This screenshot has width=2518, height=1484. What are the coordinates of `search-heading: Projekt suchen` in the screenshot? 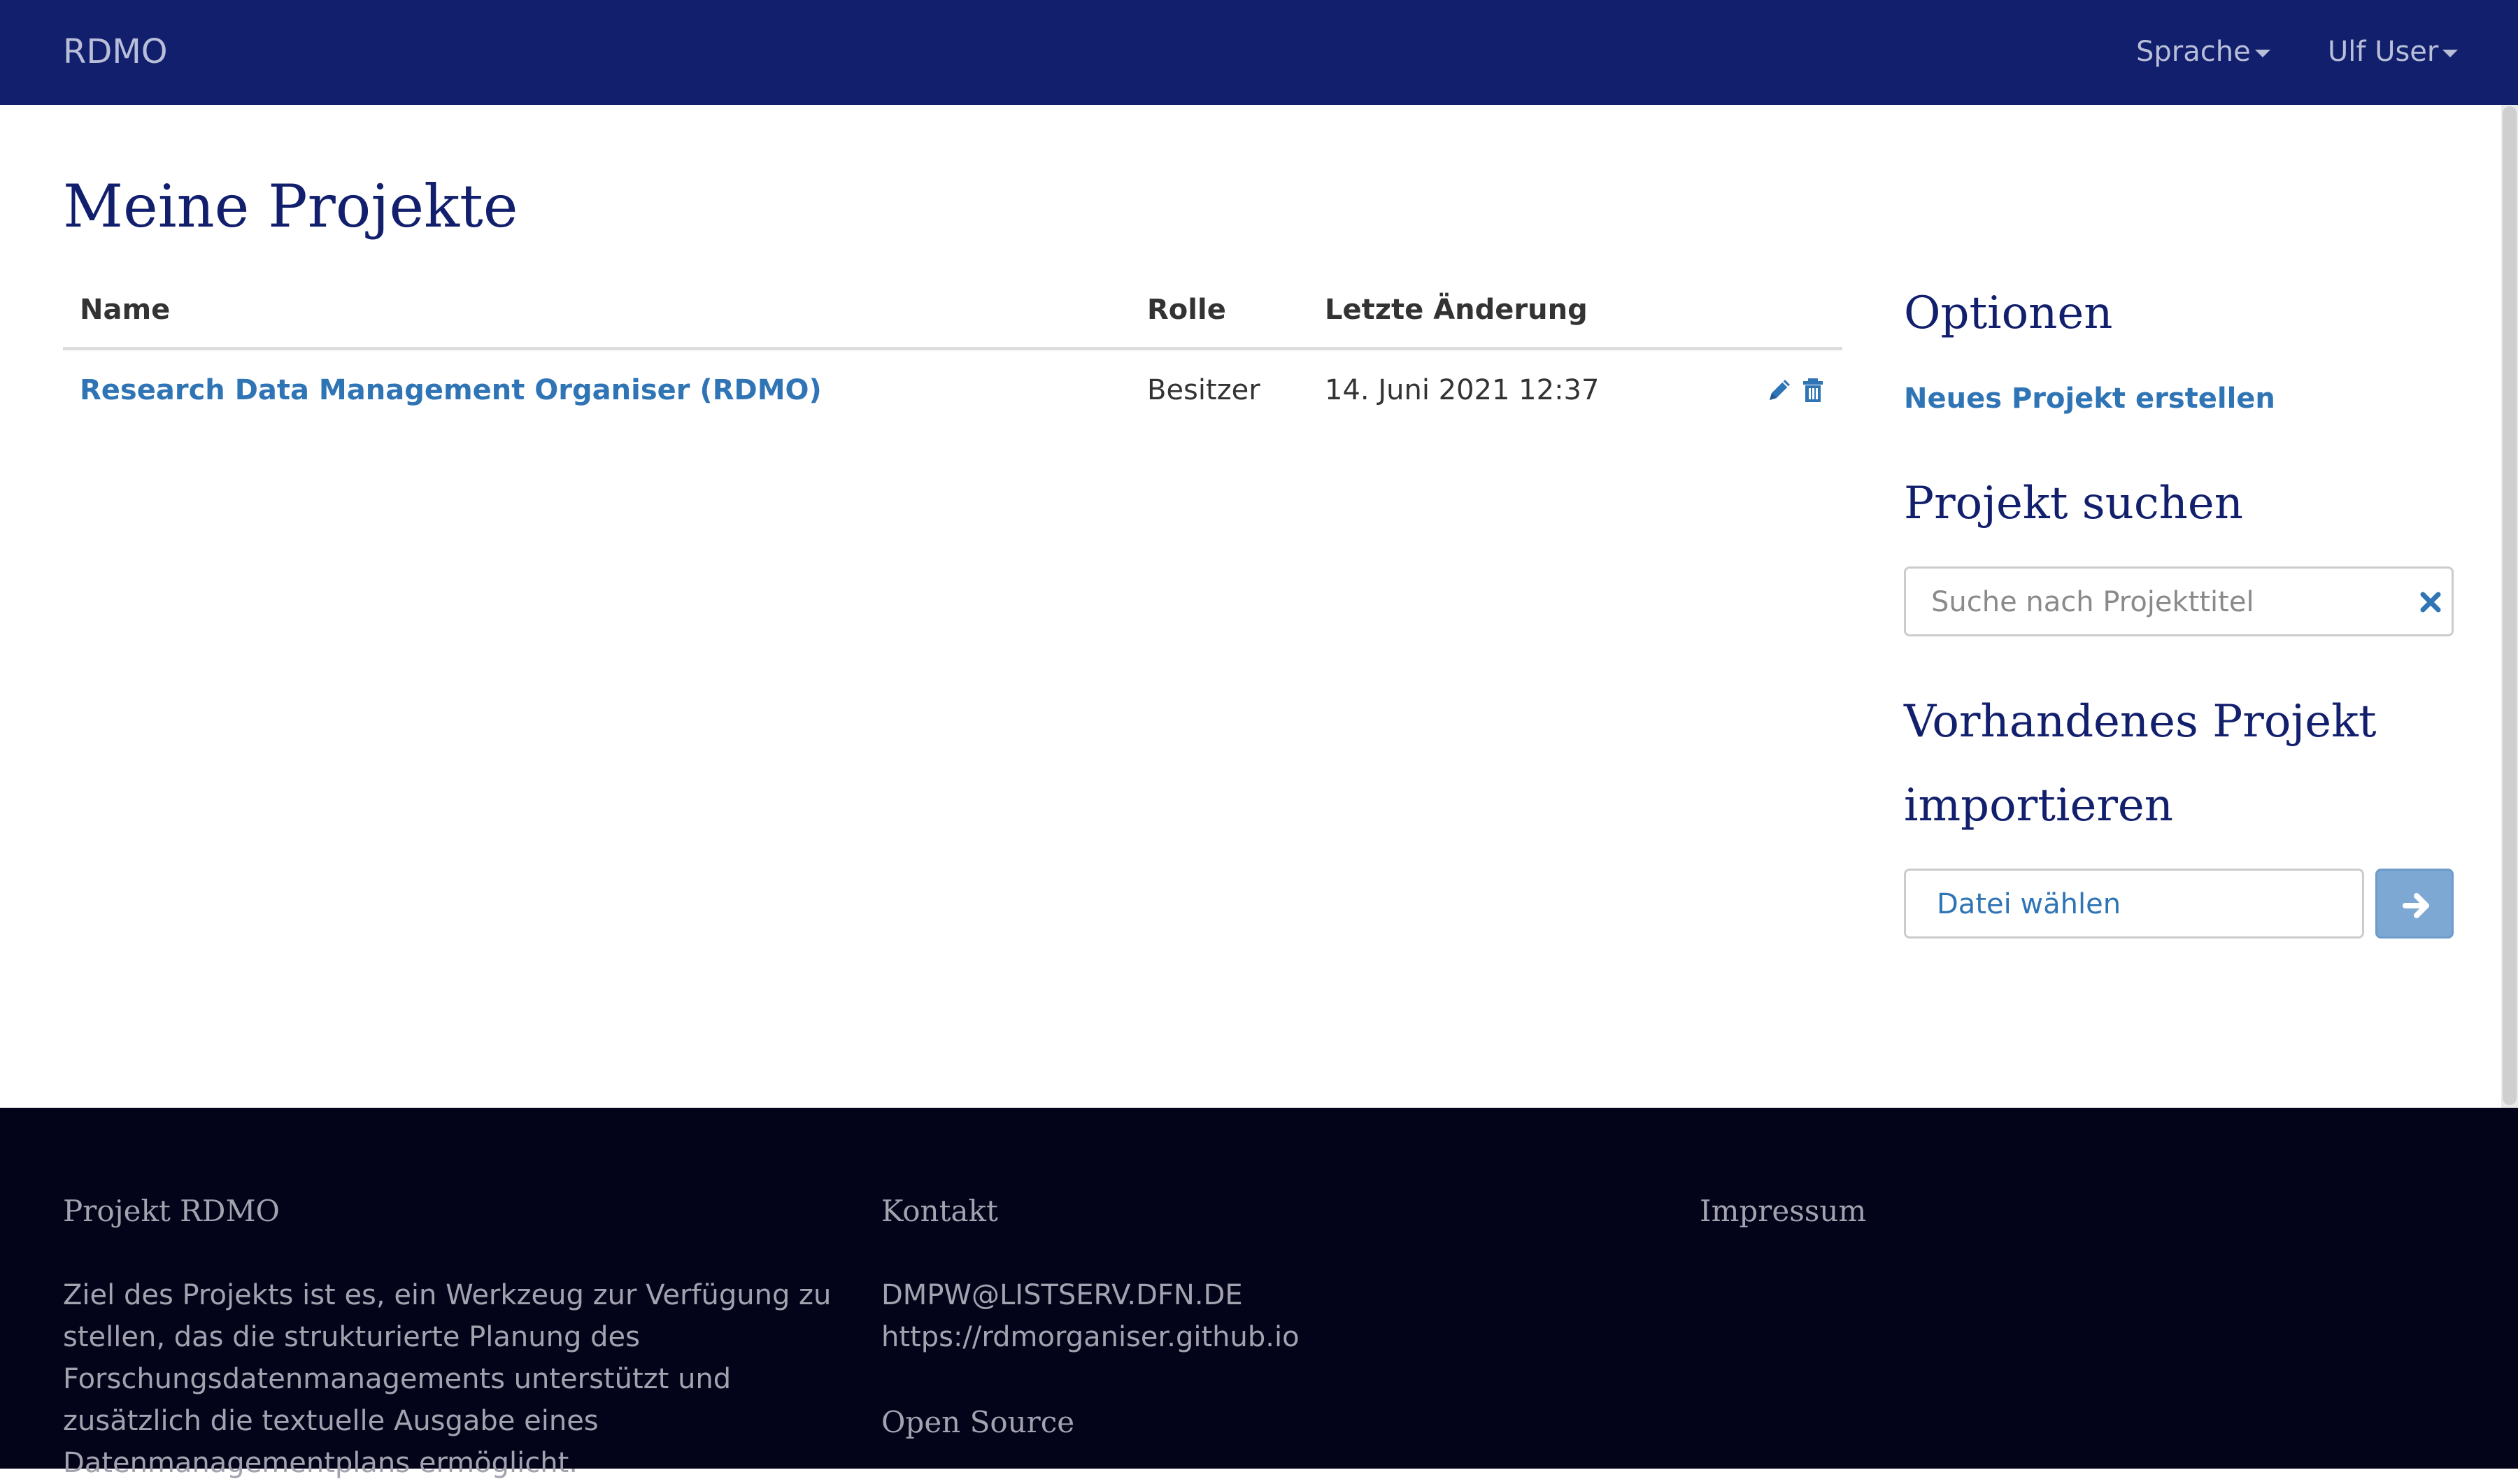 It's located at (2073, 504).